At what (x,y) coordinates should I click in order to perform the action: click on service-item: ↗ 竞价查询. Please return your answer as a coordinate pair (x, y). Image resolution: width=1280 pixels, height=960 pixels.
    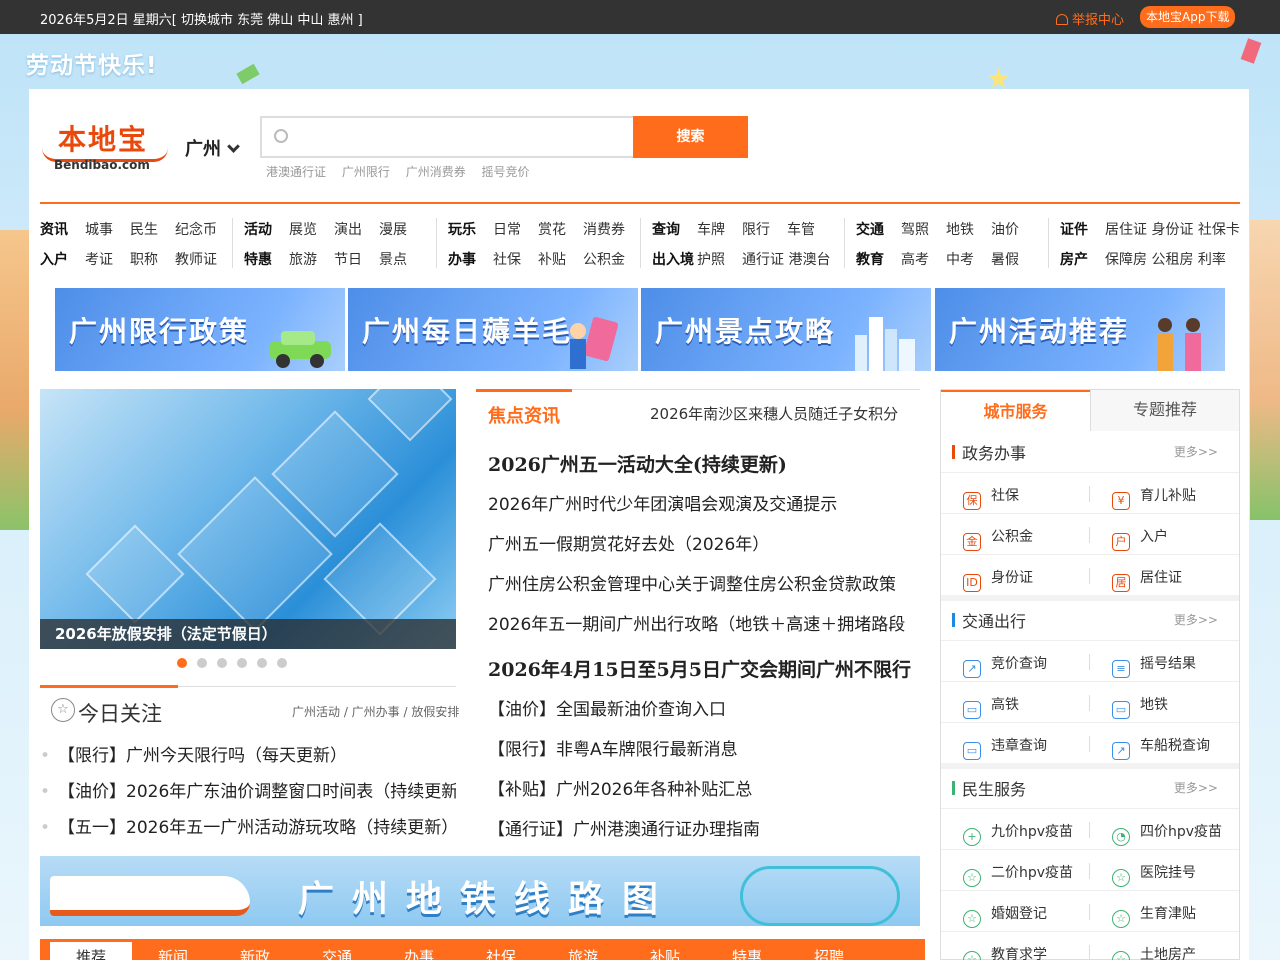
    Looking at the image, I should click on (1005, 665).